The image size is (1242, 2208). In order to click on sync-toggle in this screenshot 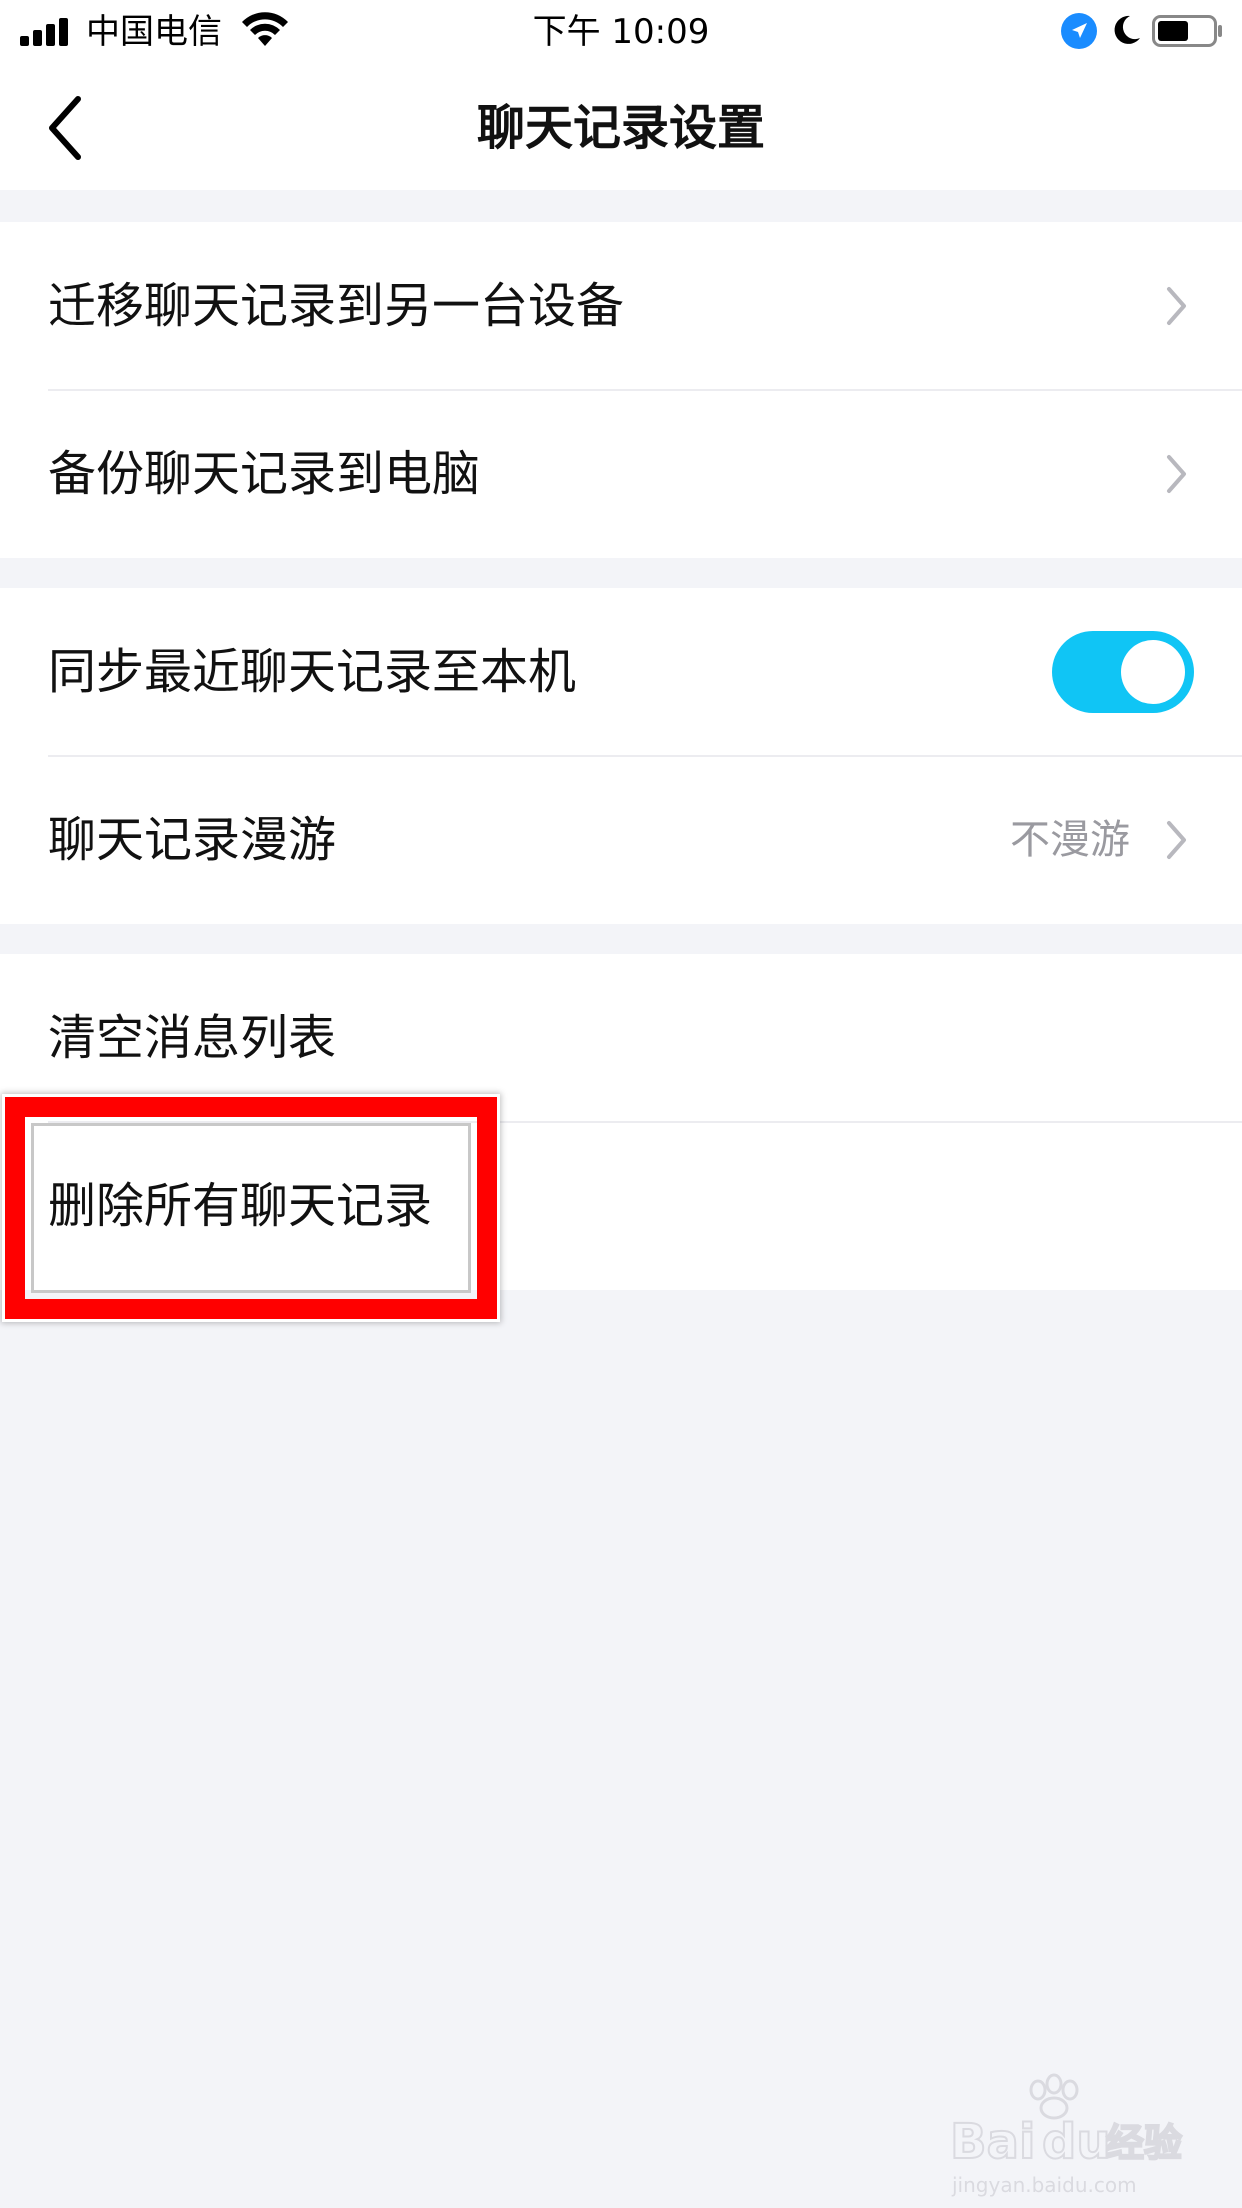, I will do `click(1123, 672)`.